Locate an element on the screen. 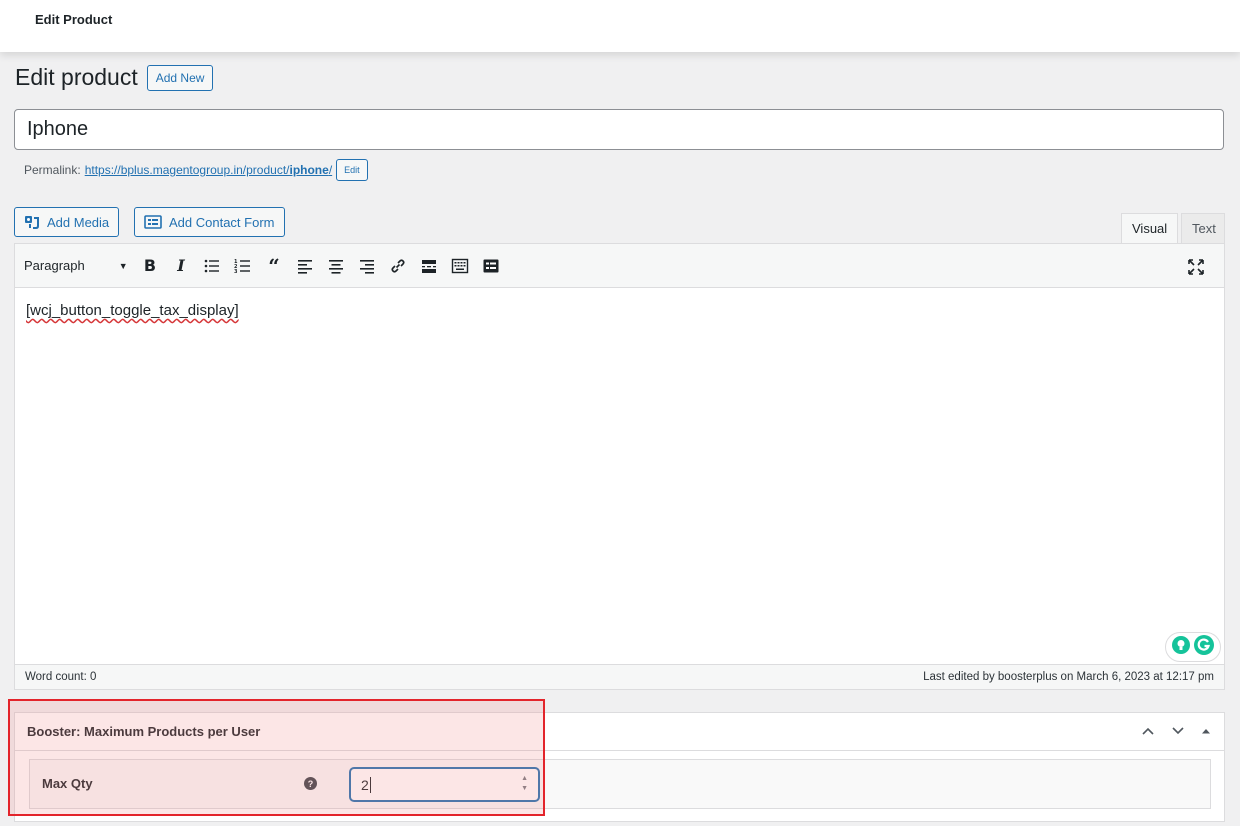  metabox-header: Booster: Maximum Products per User is located at coordinates (619, 732).